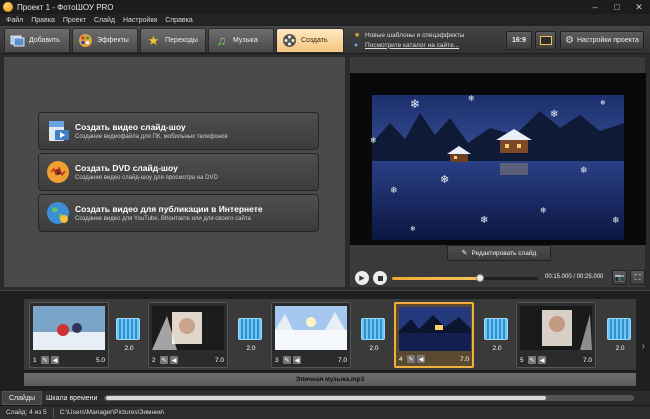 This screenshot has height=419, width=650. Describe the element at coordinates (643, 346) in the screenshot. I see `scroll-right-icon: ›` at that location.